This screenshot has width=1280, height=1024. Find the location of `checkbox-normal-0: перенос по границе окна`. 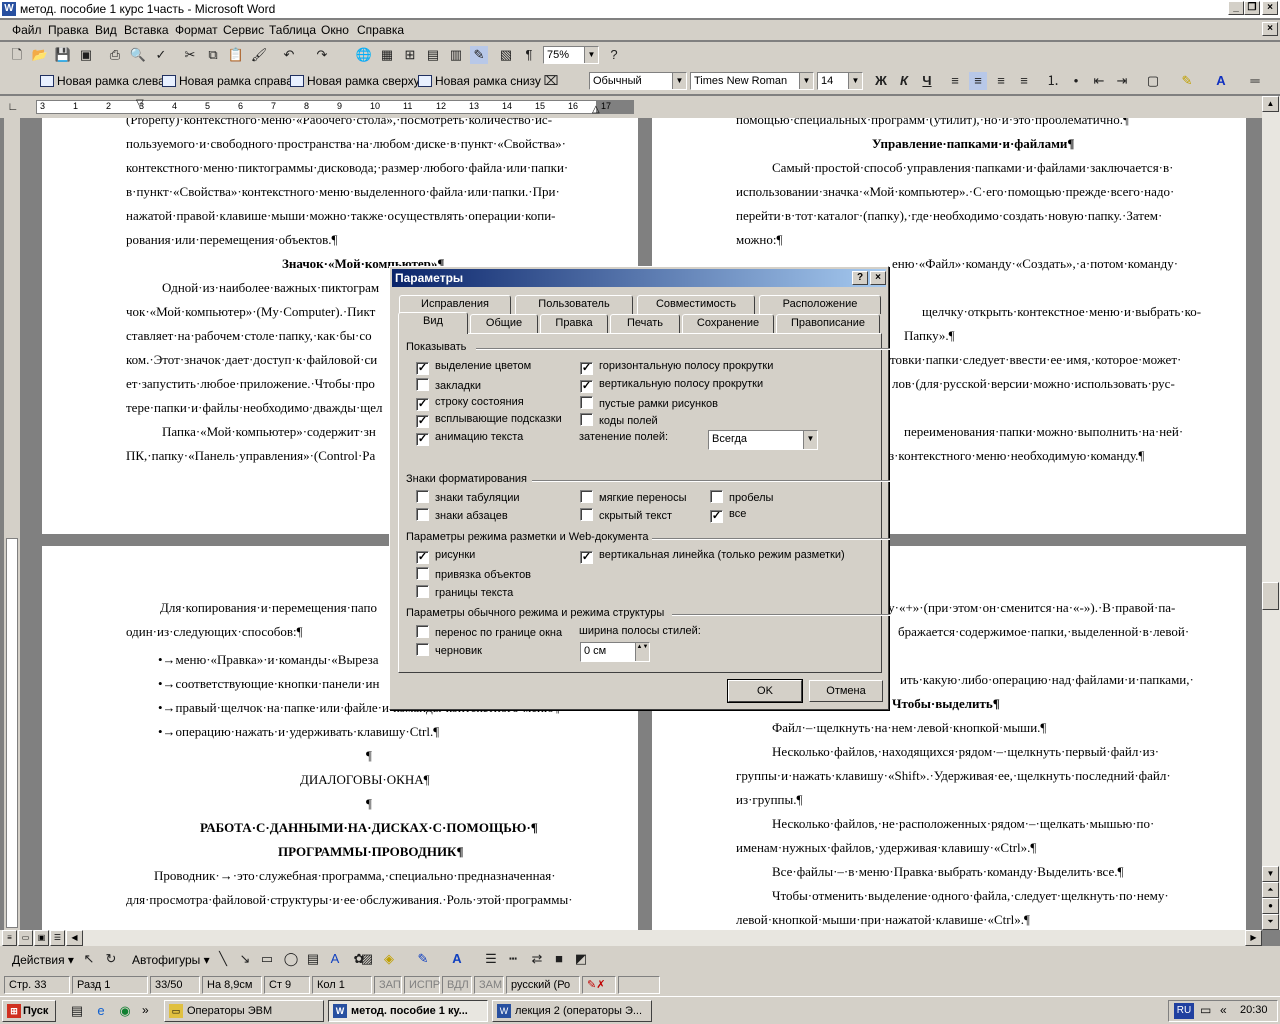

checkbox-normal-0: перенос по границе окна is located at coordinates (489, 632).